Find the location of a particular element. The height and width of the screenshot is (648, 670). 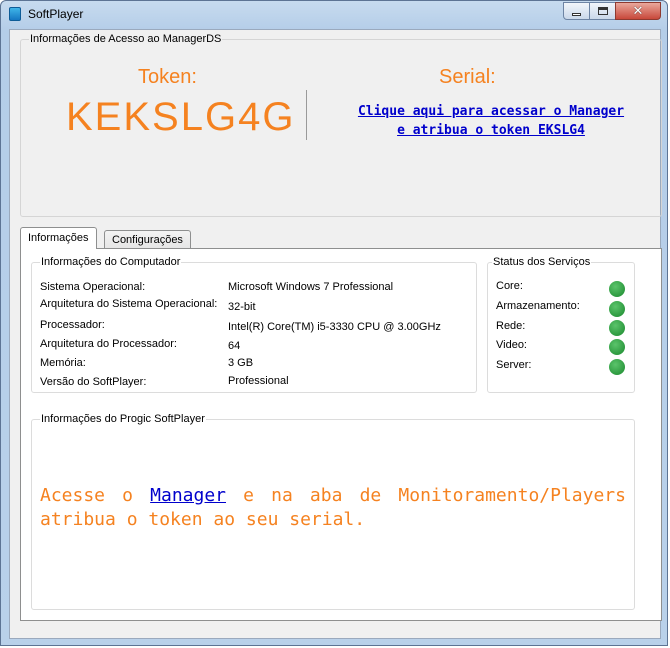

service-label: Rede: is located at coordinates (511, 326).